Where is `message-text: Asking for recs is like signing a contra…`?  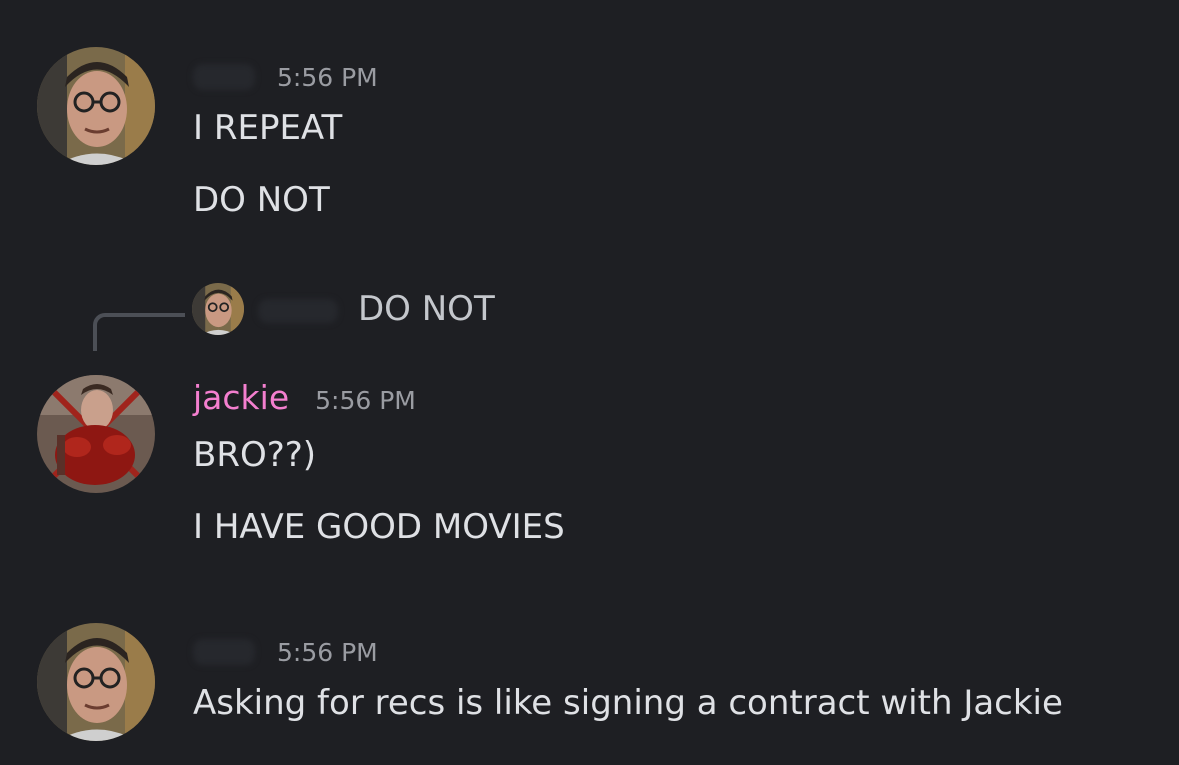 message-text: Asking for recs is like signing a contra… is located at coordinates (628, 703).